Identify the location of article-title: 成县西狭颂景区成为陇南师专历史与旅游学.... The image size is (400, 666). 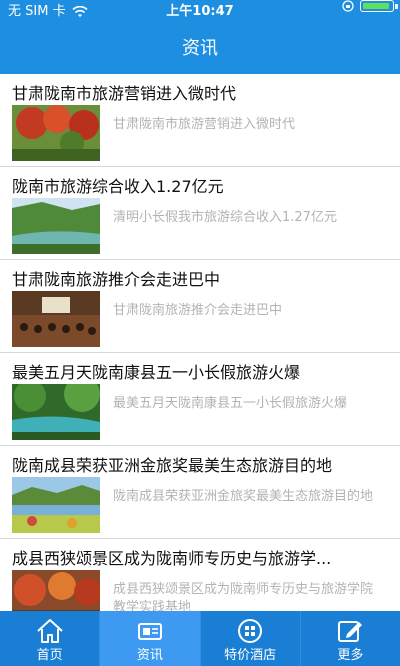
(172, 558).